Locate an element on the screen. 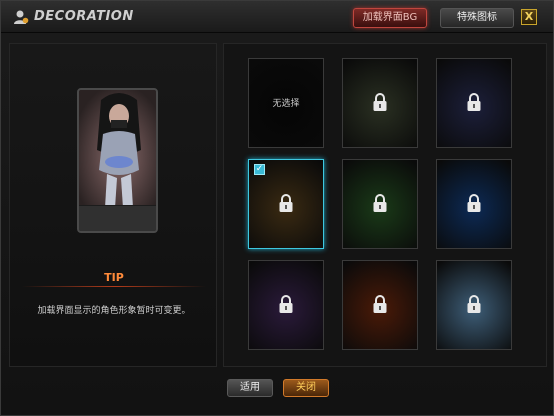 This screenshot has height=416, width=554. preview-footer is located at coordinates (117, 218).